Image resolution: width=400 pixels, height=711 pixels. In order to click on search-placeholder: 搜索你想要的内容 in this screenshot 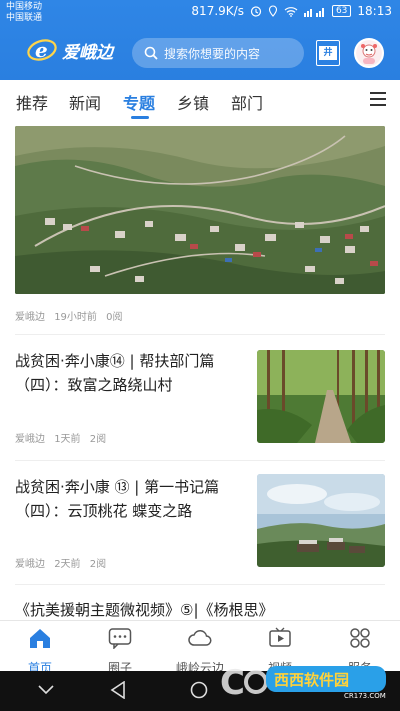, I will do `click(212, 53)`.